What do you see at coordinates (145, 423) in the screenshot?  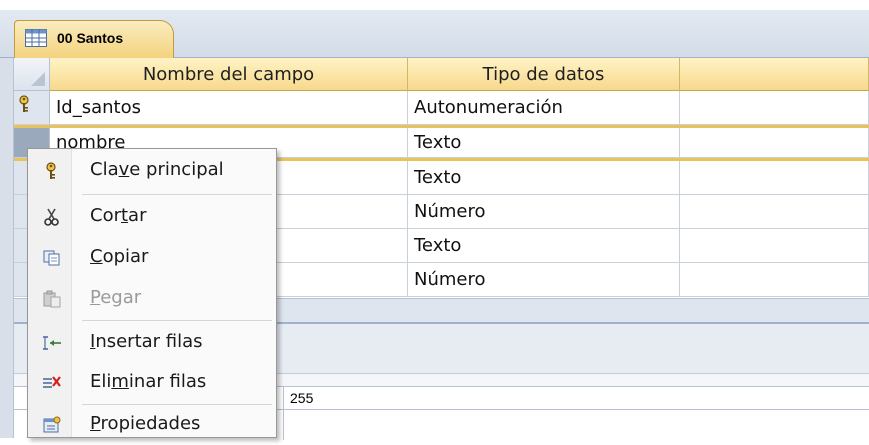 I see `menu-item-label: Propiedades` at bounding box center [145, 423].